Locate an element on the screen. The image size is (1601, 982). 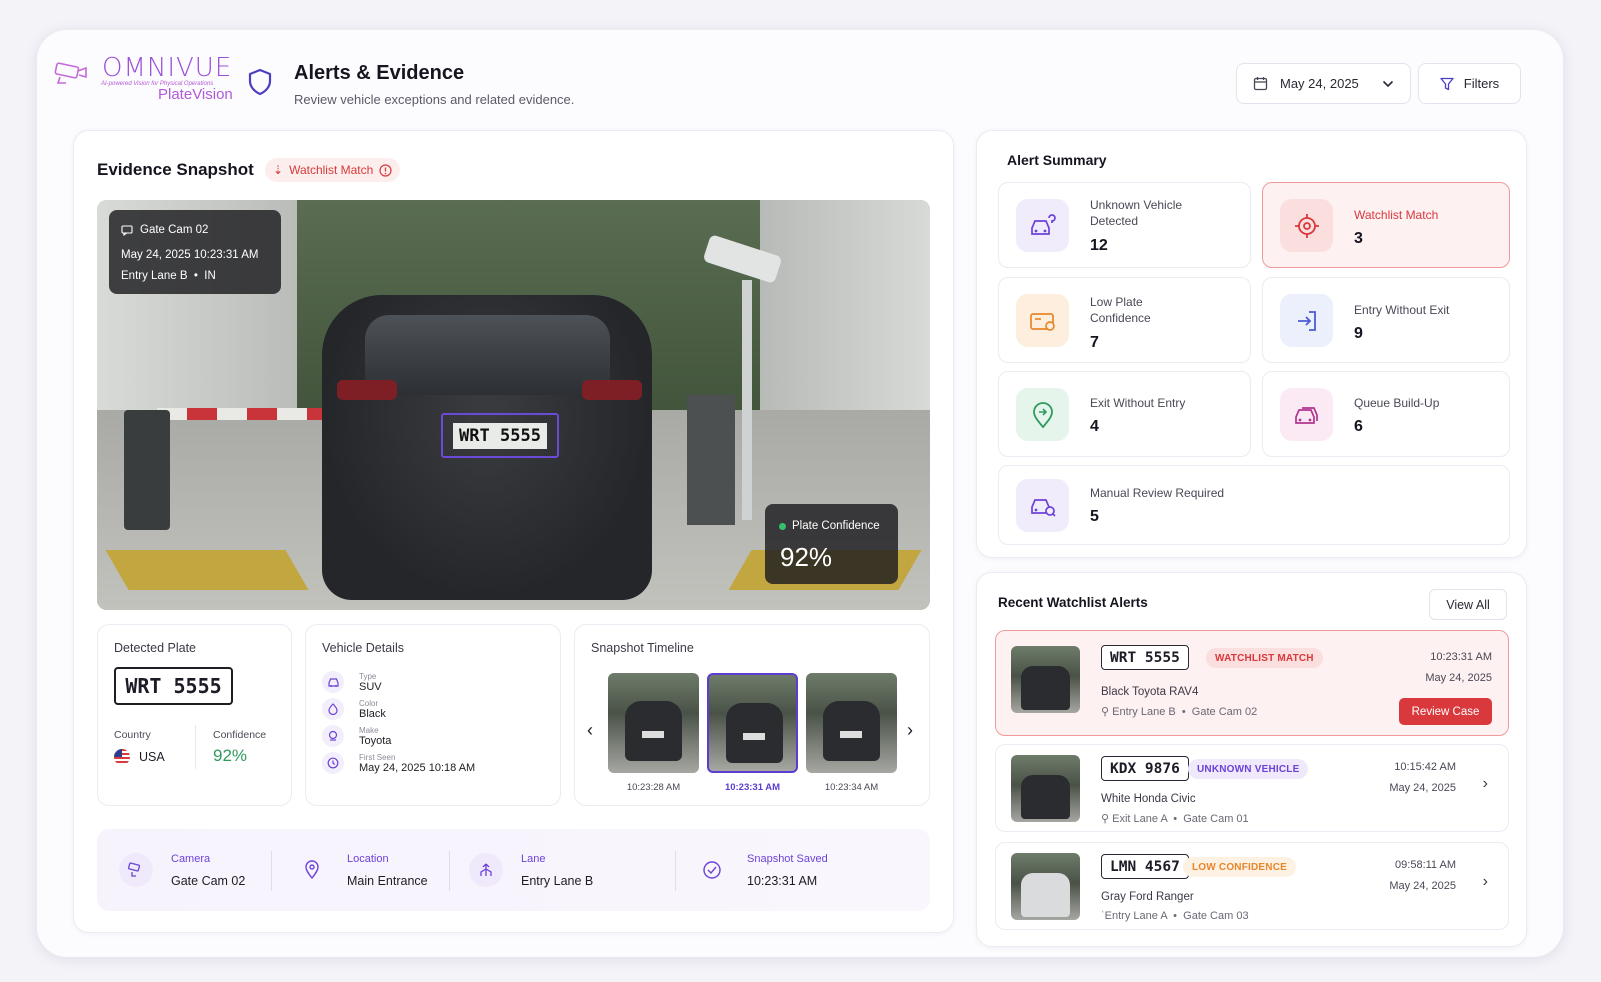
first-seen-key: First Seen is located at coordinates (377, 757).